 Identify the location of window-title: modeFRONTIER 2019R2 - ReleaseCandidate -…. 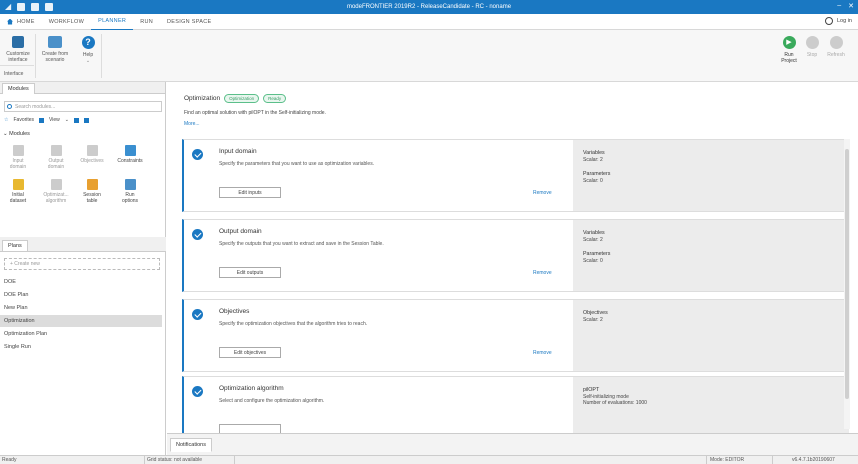
(429, 7).